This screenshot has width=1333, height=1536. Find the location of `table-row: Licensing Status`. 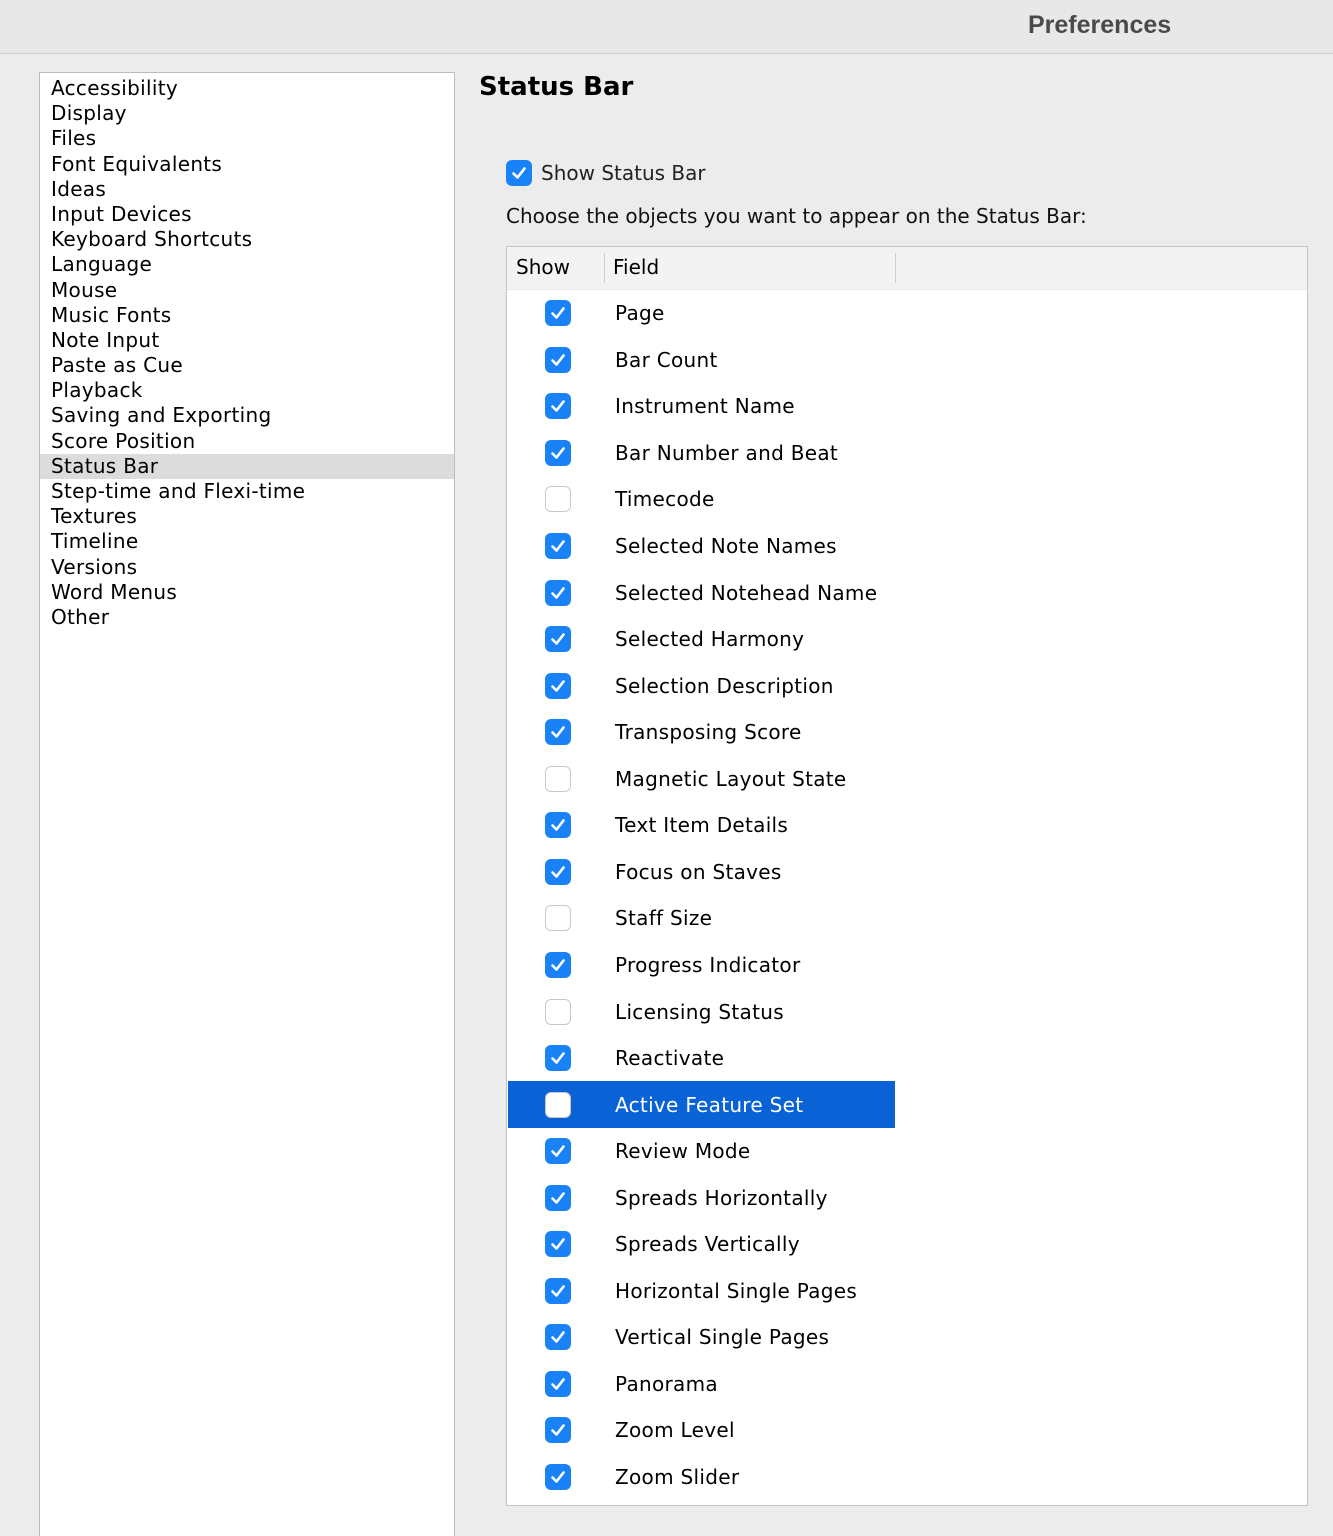

table-row: Licensing Status is located at coordinates (701, 1011).